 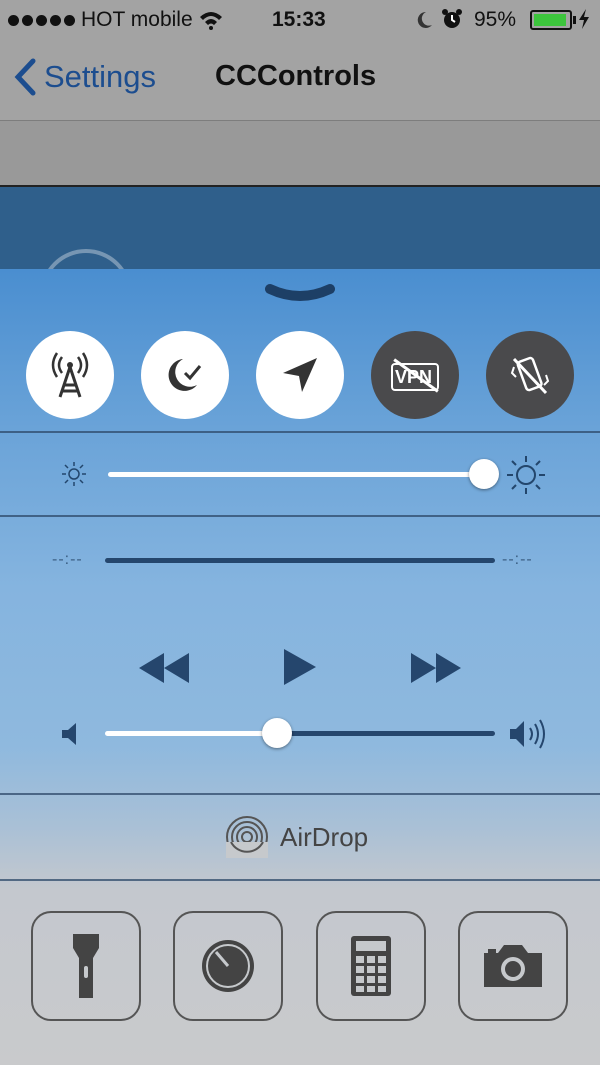 I want to click on do-not-disturb-moon-icon, so click(x=185, y=375).